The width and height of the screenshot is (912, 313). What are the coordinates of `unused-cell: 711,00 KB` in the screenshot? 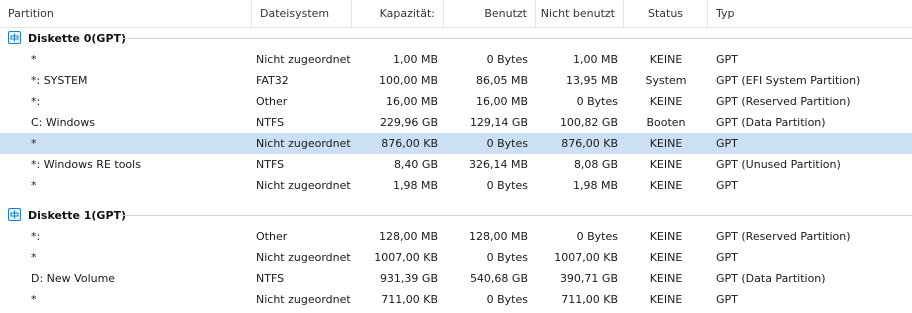 It's located at (589, 299).